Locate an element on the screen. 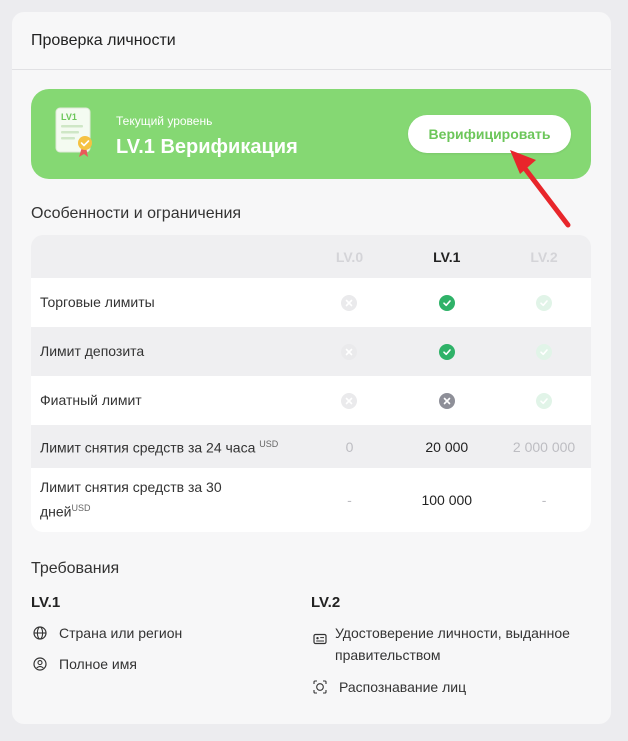 The image size is (628, 741). row-label: Лимит депозита is located at coordinates (92, 351).